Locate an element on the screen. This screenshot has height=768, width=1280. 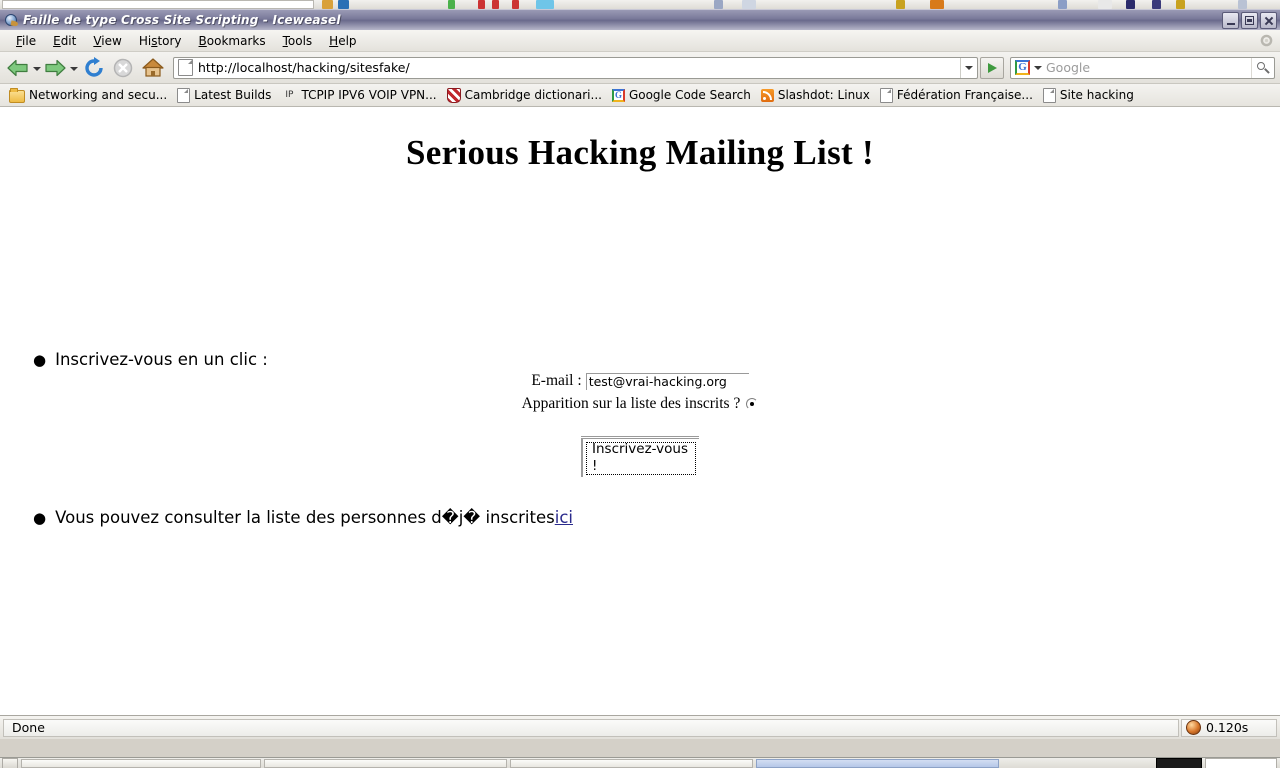
bookmark-google-code-search: G Google Code Search is located at coordinates (683, 95).